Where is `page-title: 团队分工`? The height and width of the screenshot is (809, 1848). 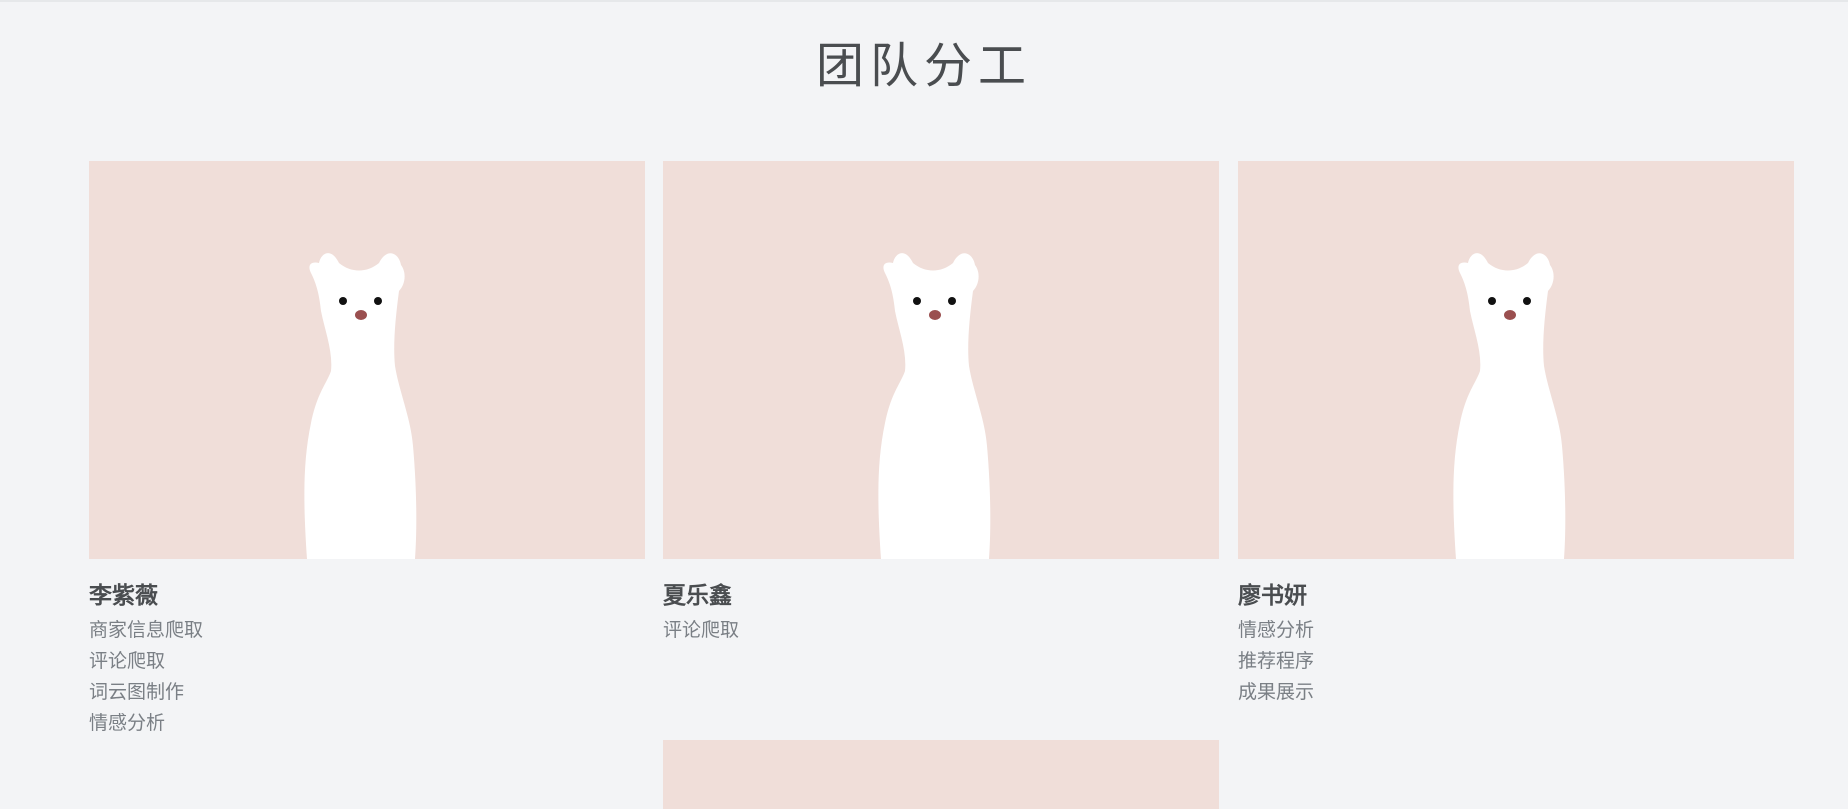 page-title: 团队分工 is located at coordinates (923, 66).